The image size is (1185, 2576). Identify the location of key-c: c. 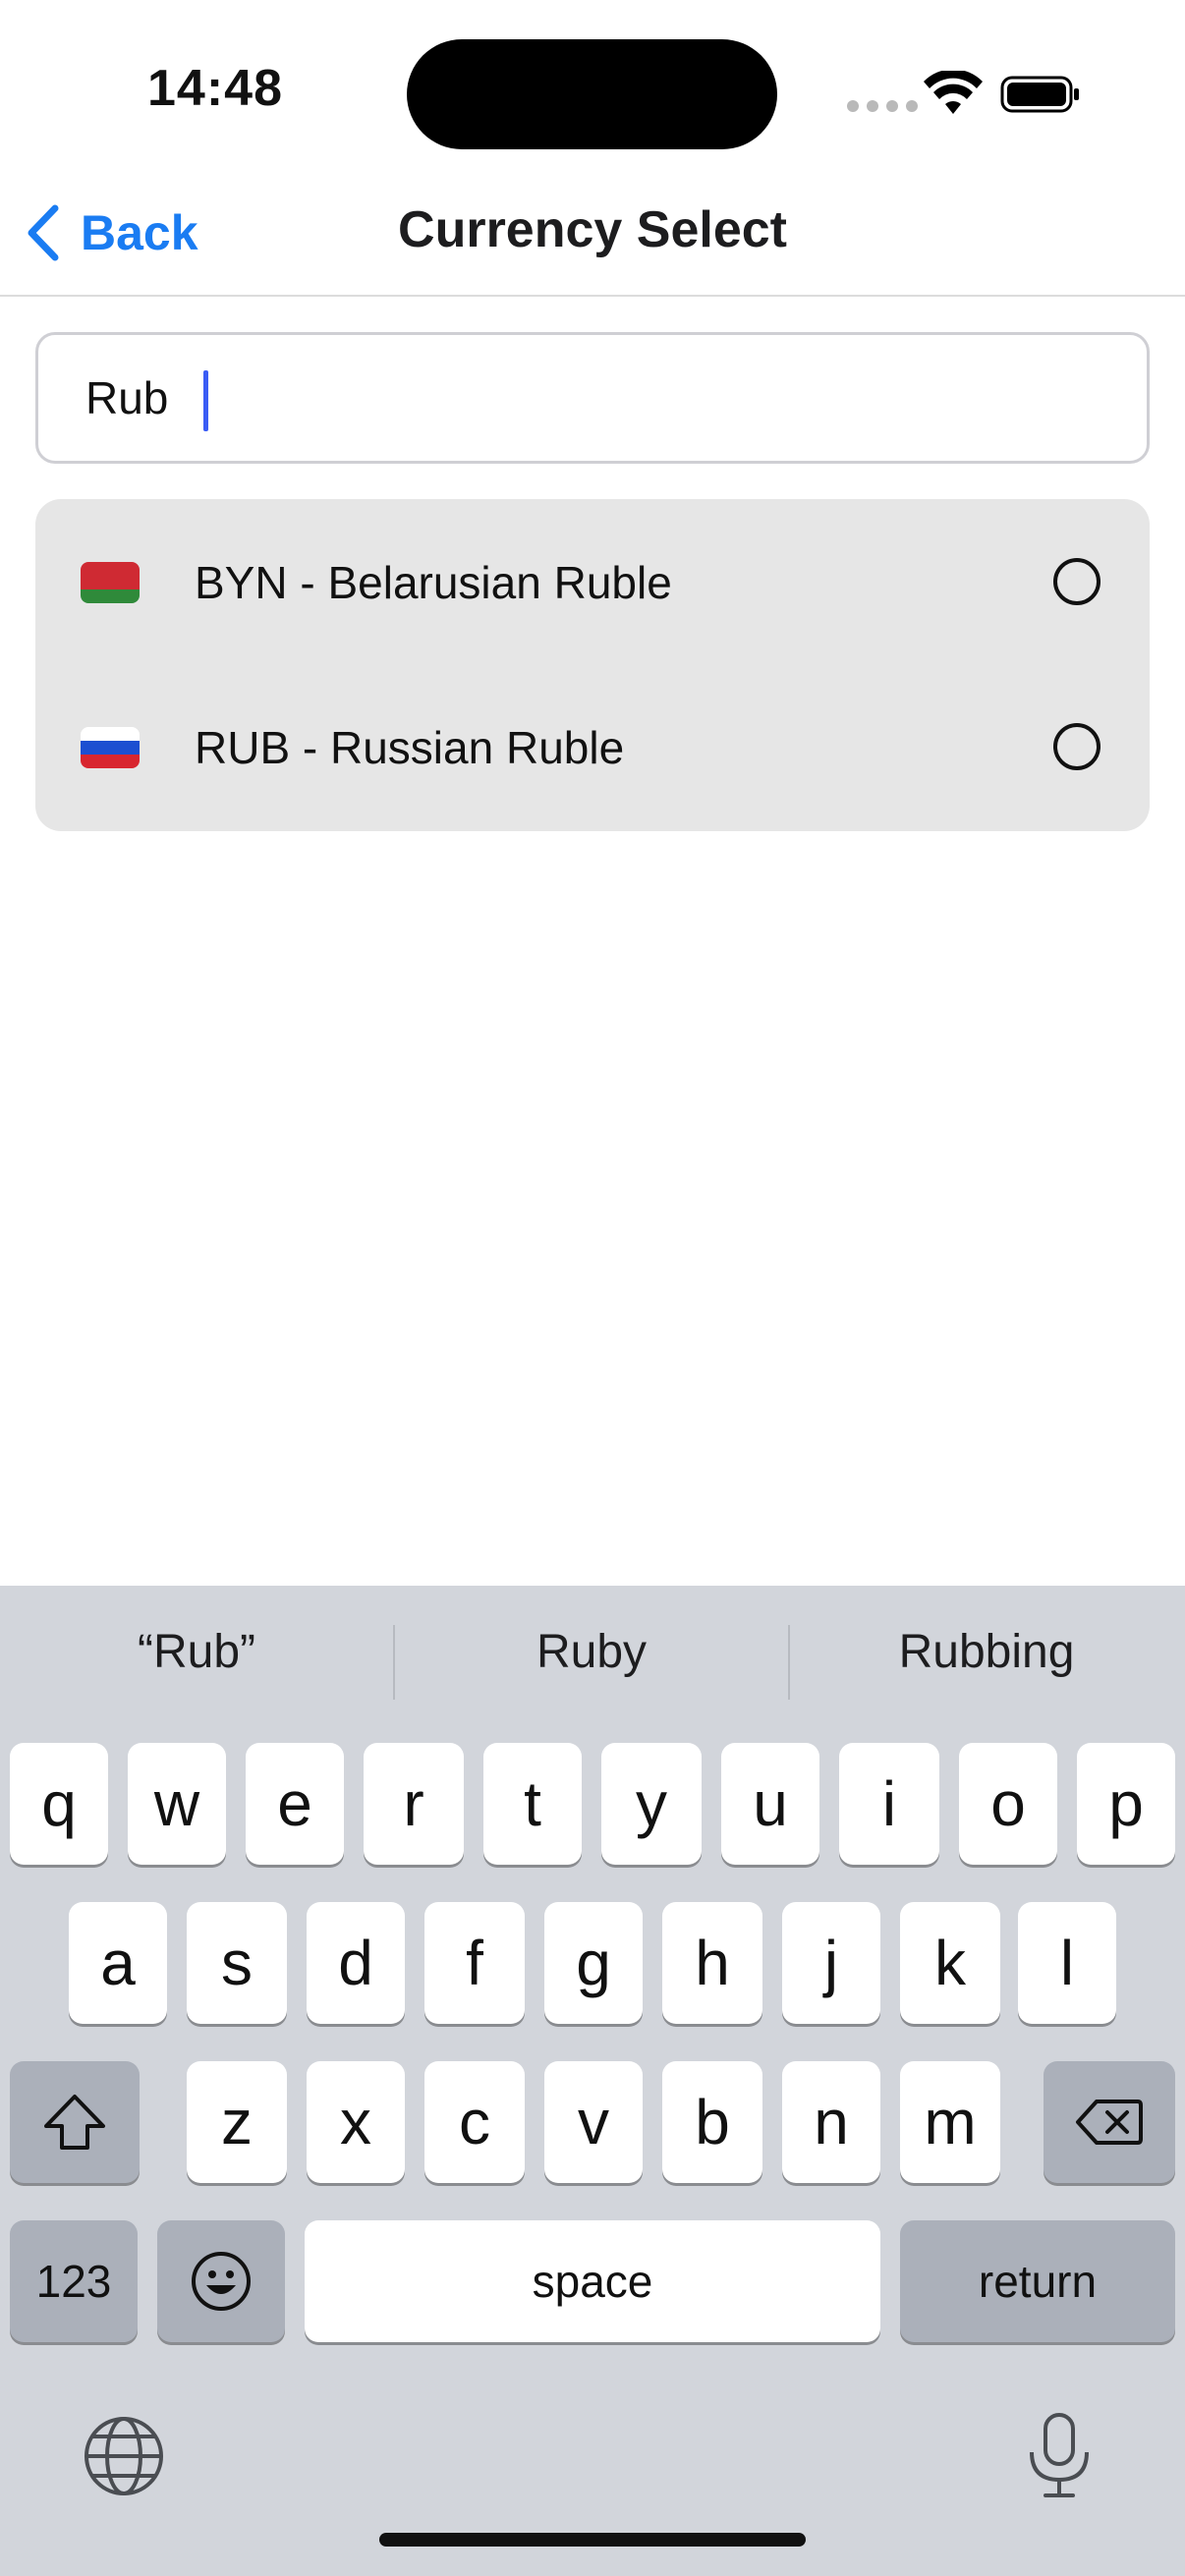
(475, 2122).